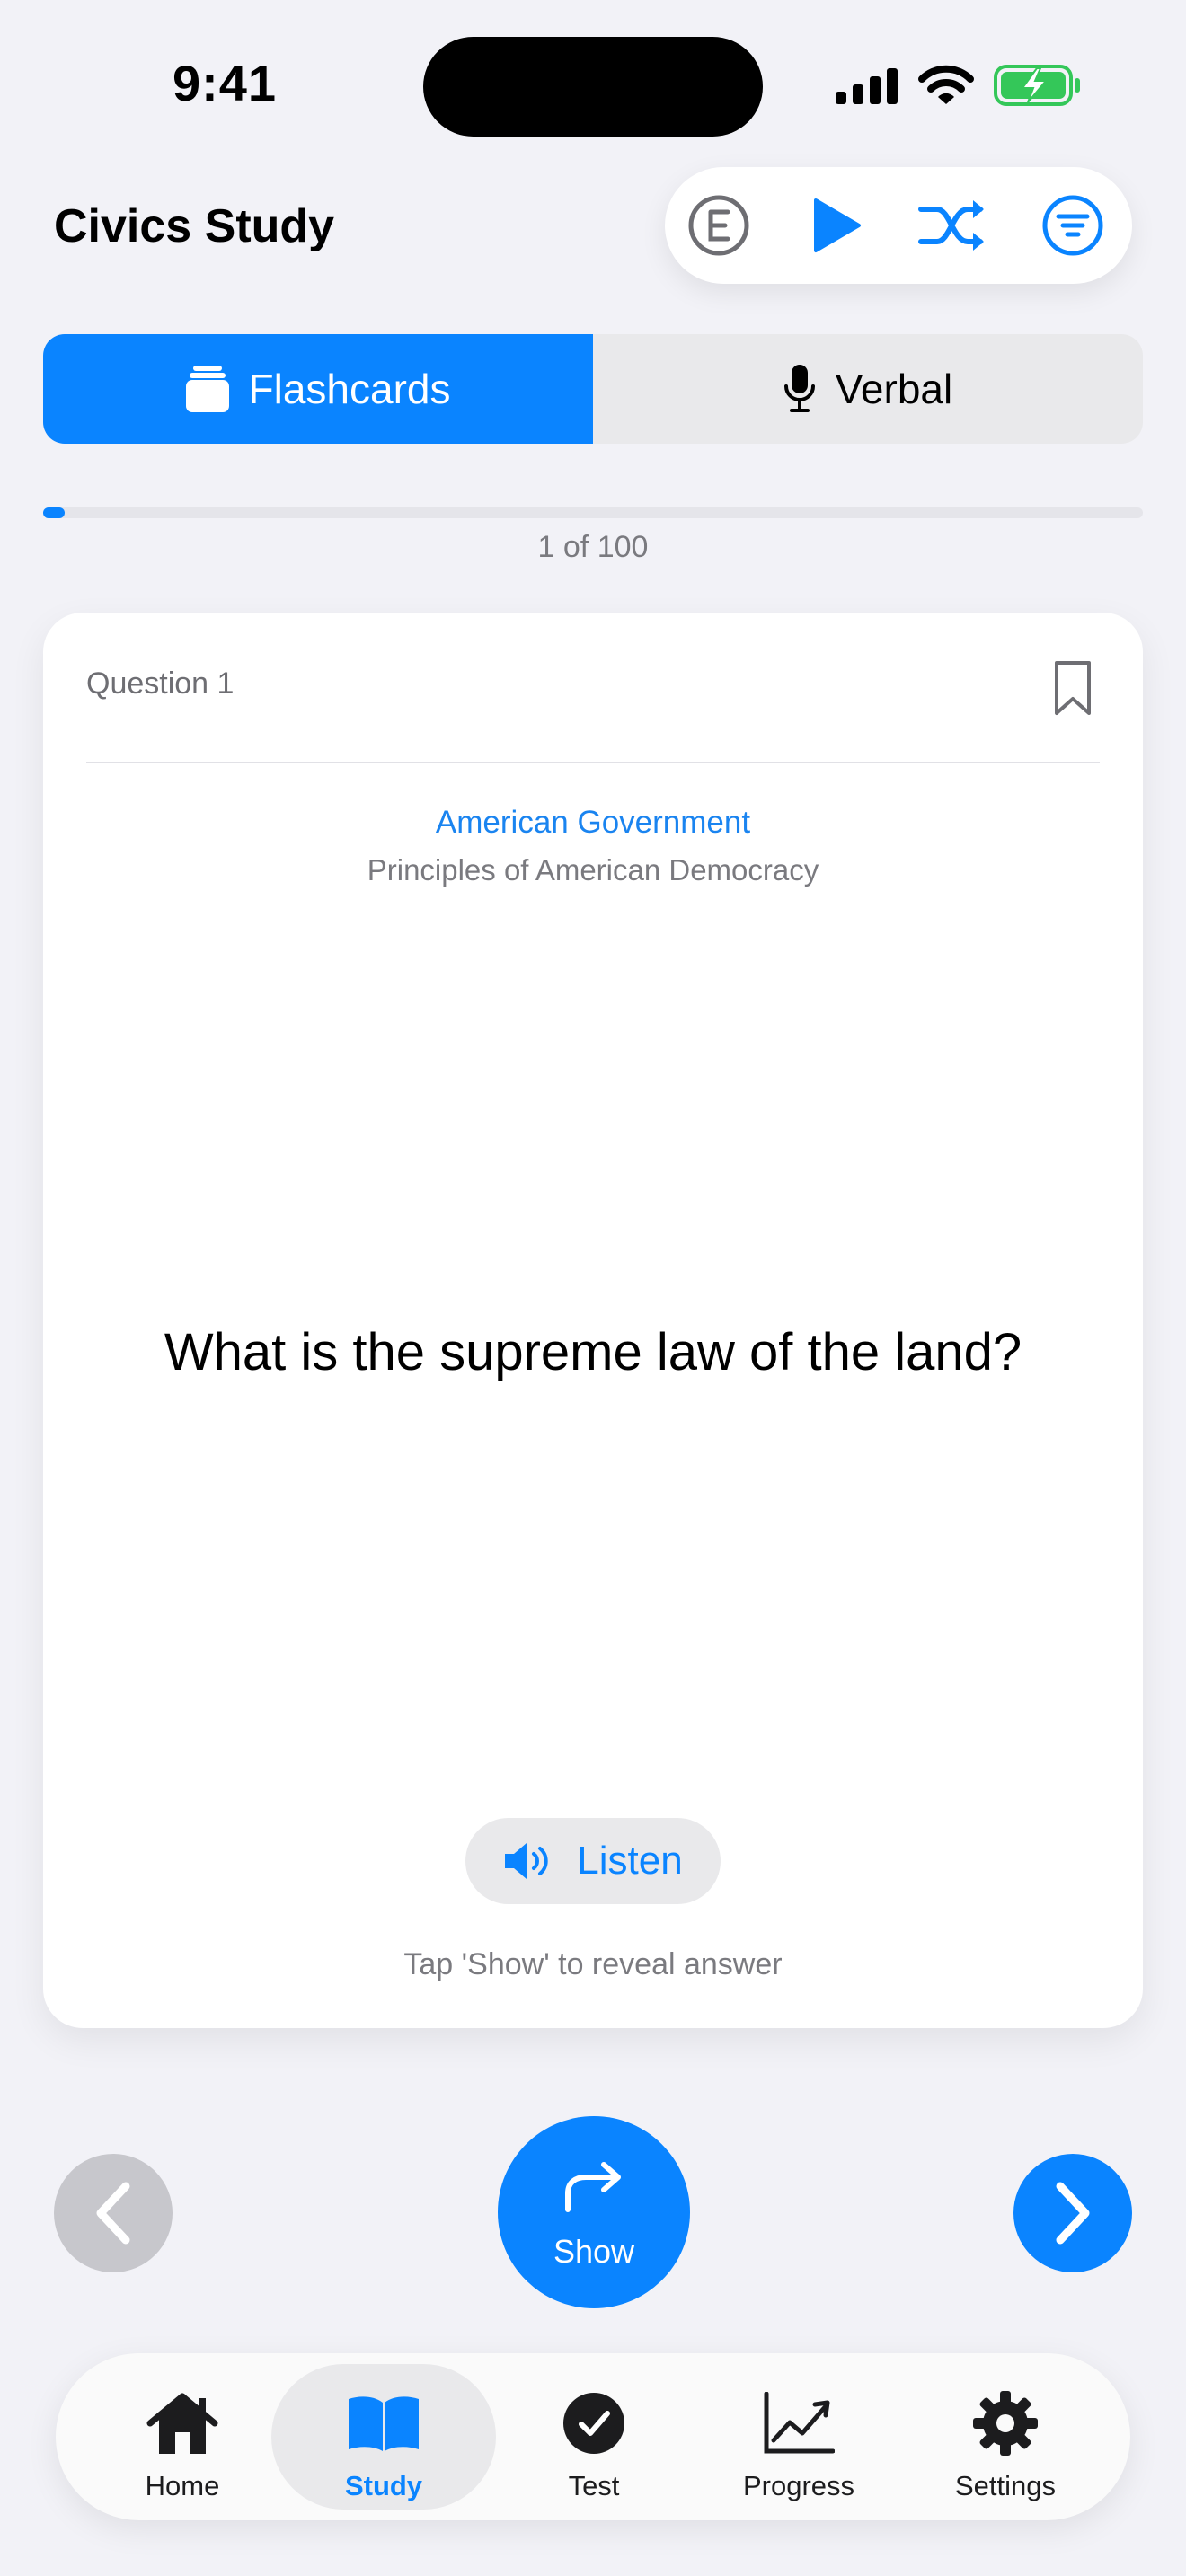 The image size is (1186, 2576). What do you see at coordinates (207, 389) in the screenshot?
I see `cards-stack-icon` at bounding box center [207, 389].